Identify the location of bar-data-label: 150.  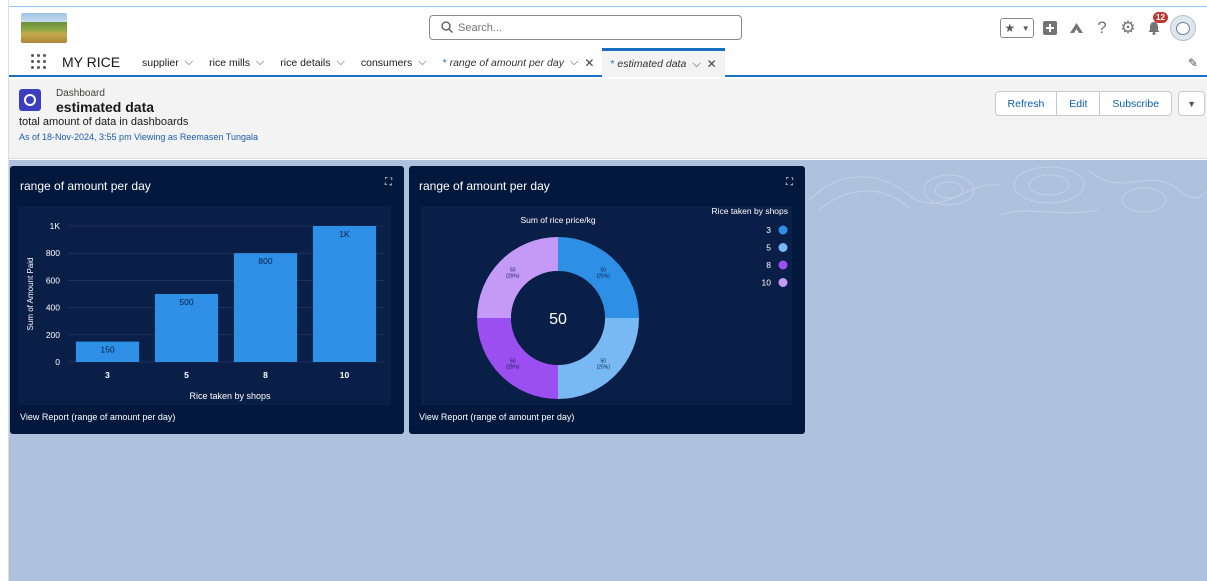
(107, 350).